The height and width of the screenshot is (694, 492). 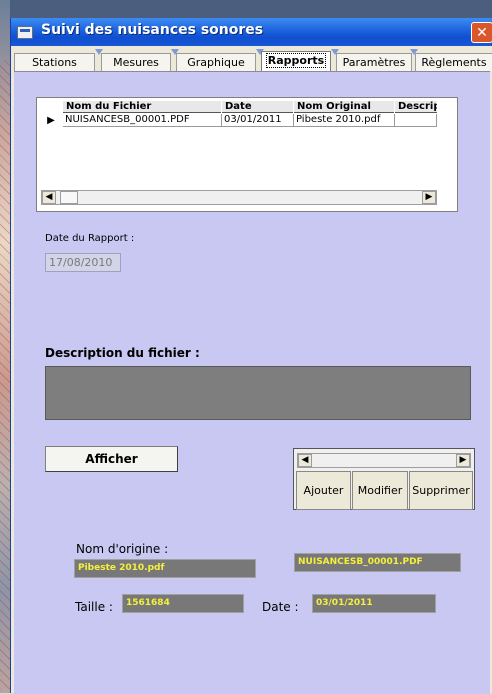 What do you see at coordinates (136, 62) in the screenshot?
I see `tab-mesures: Mesures` at bounding box center [136, 62].